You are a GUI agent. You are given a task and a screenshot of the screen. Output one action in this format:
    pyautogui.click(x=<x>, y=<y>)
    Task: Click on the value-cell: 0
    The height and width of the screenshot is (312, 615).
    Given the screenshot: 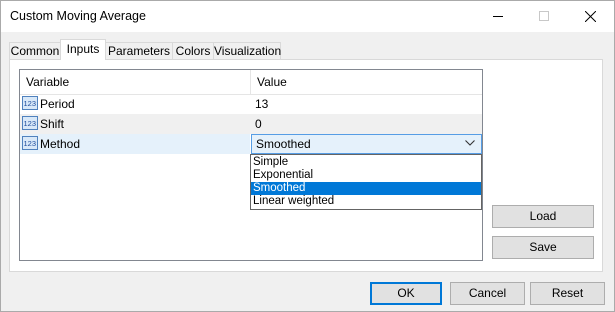 What is the action you would take?
    pyautogui.click(x=366, y=124)
    